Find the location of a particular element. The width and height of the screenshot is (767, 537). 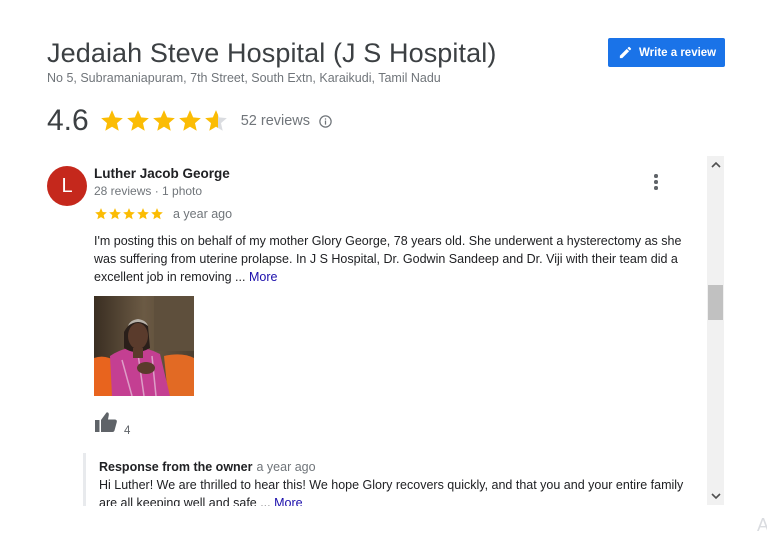

place-title: Jedaiah Steve Hospital (J S Hospital) is located at coordinates (272, 53).